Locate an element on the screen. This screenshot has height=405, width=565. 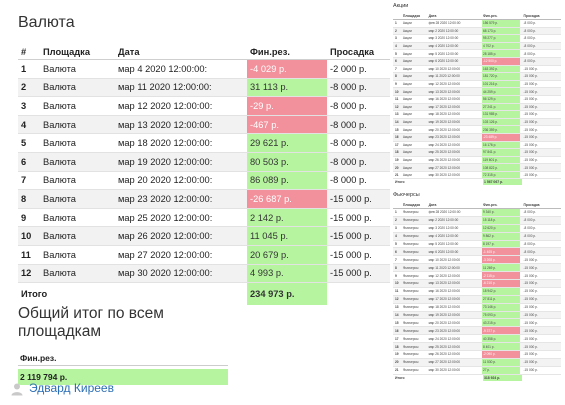
row-date: мар 11 2020 12:00:00: is located at coordinates (181, 88).